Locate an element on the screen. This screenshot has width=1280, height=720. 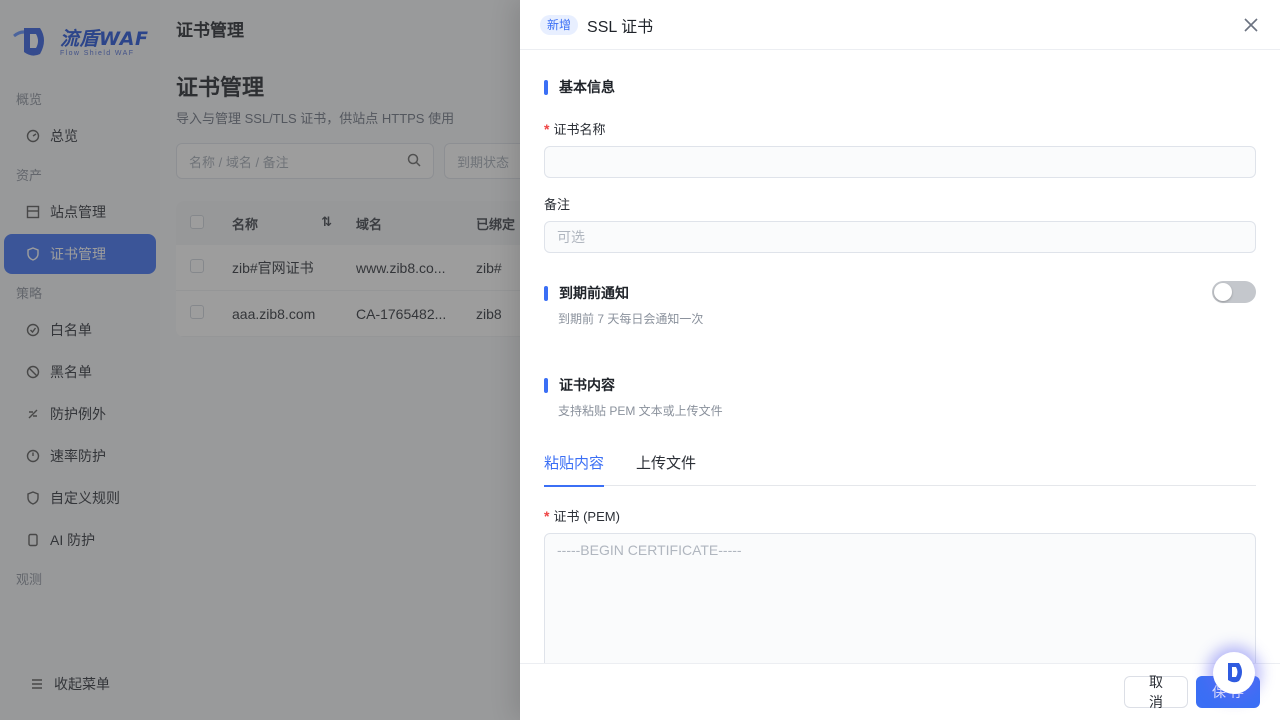
cancel-button: 取 消 is located at coordinates (1156, 692).